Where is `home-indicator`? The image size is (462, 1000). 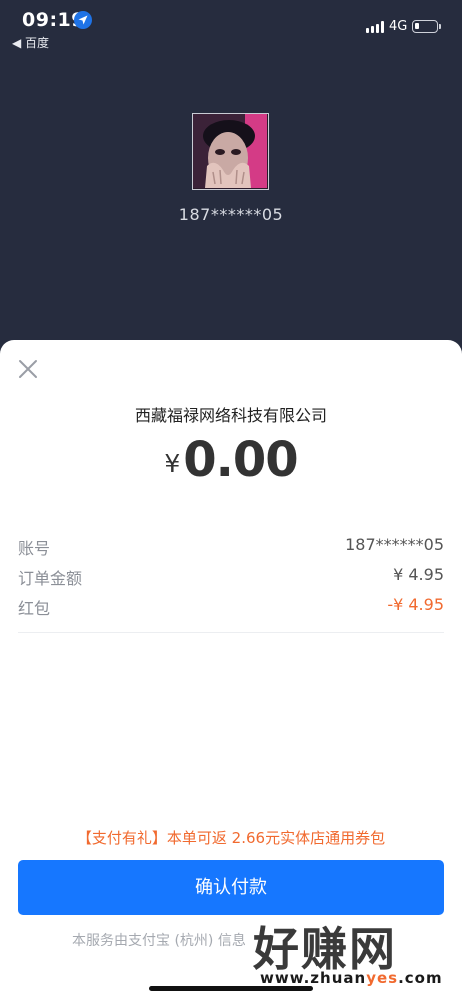 home-indicator is located at coordinates (231, 988).